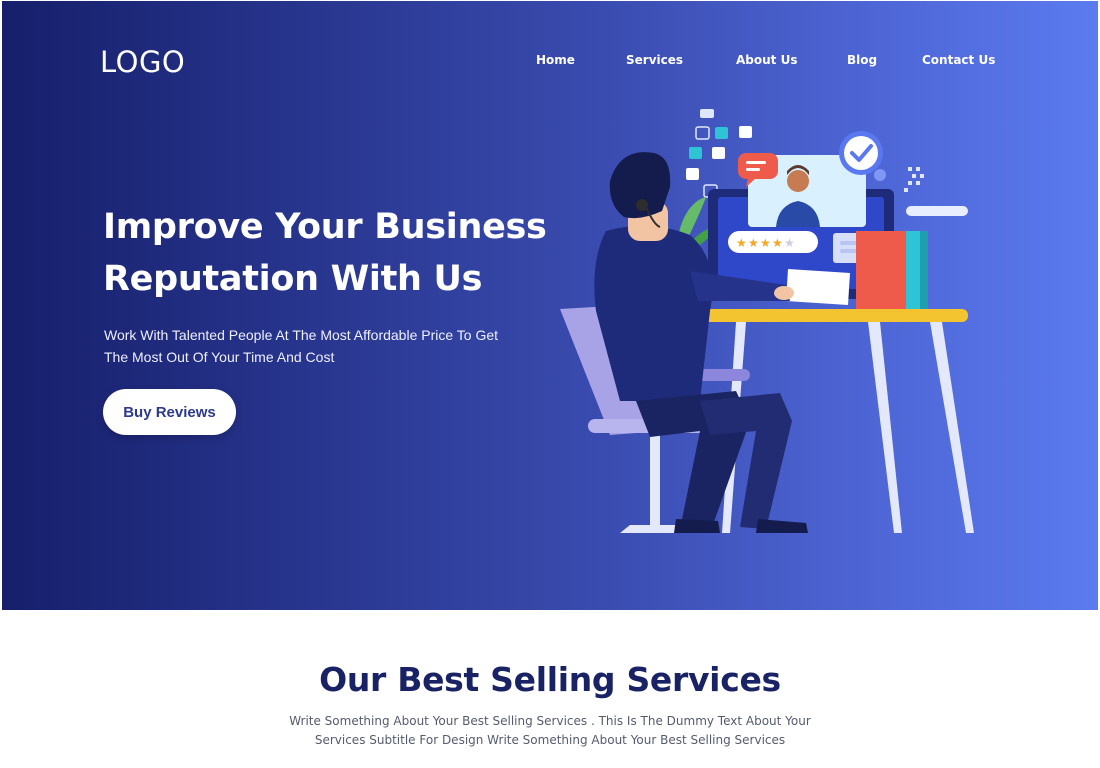 This screenshot has height=768, width=1100. What do you see at coordinates (325, 227) in the screenshot?
I see `hero-headline-line-1: Improve Your Business` at bounding box center [325, 227].